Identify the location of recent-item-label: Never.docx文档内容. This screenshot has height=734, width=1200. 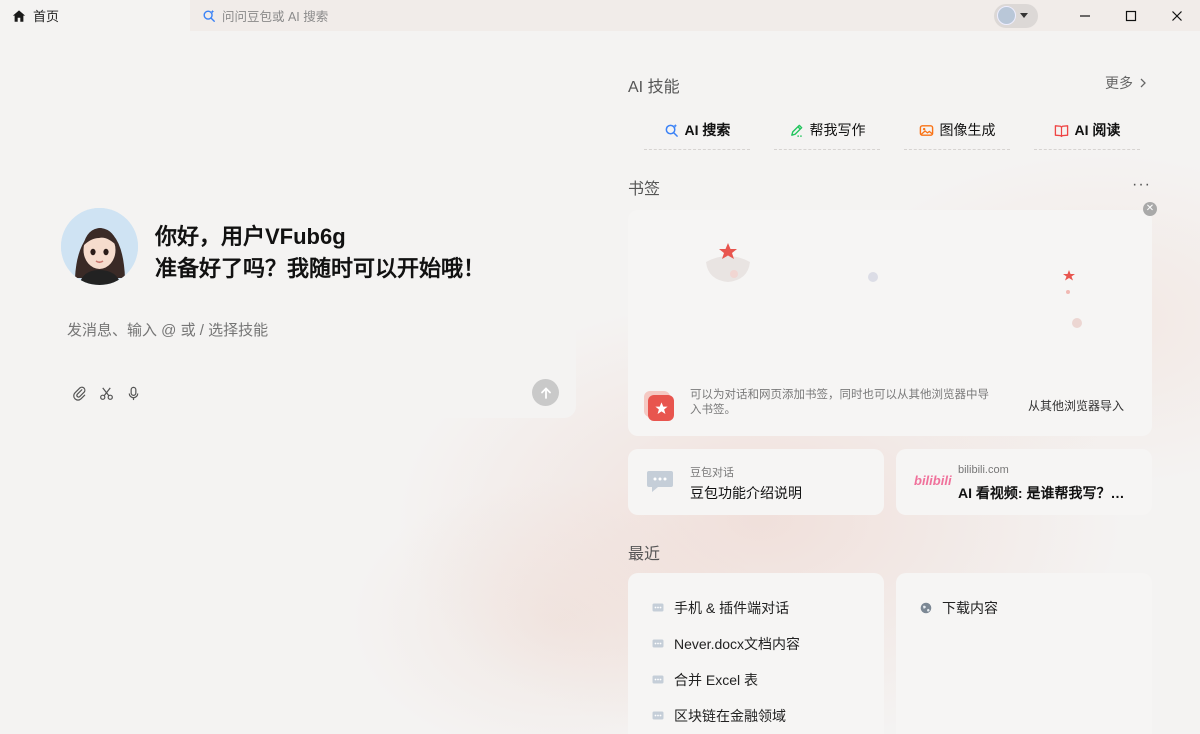
(737, 644).